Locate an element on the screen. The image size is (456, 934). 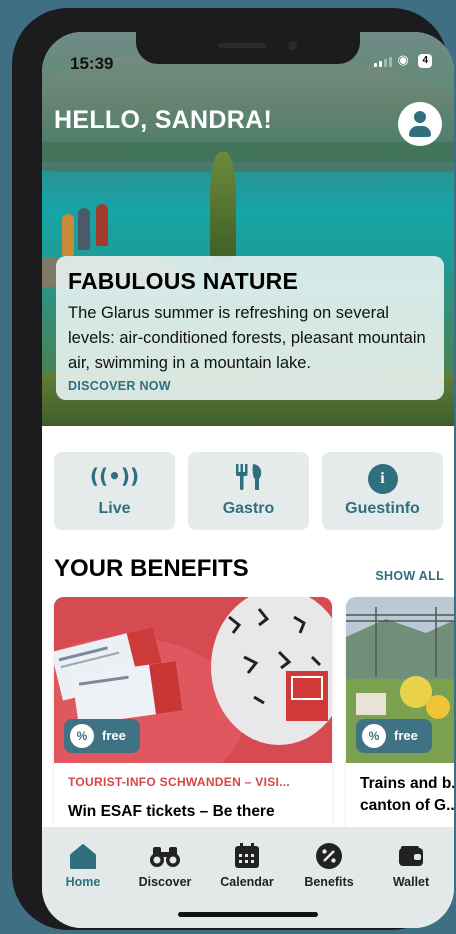
guestinfo-button: i Guestinfo is located at coordinates (382, 491).